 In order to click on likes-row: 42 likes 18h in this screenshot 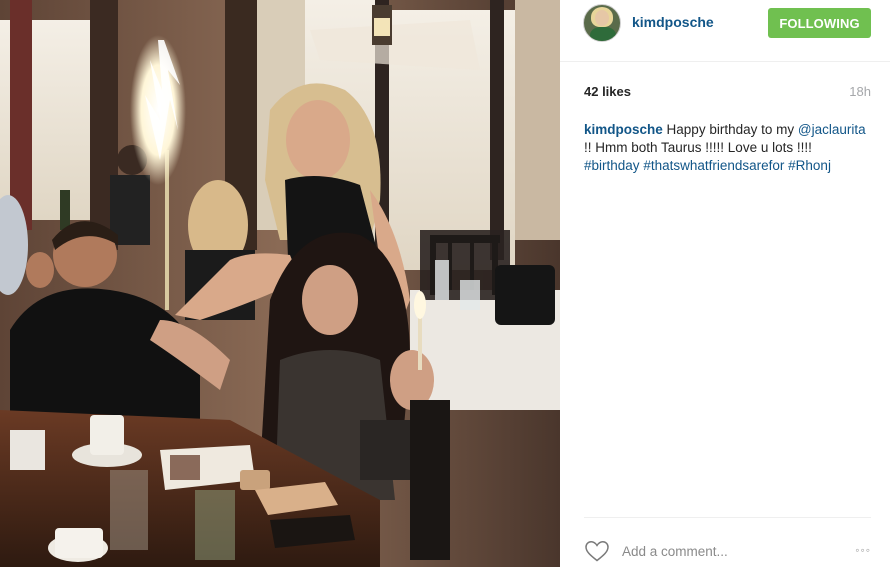, I will do `click(727, 93)`.